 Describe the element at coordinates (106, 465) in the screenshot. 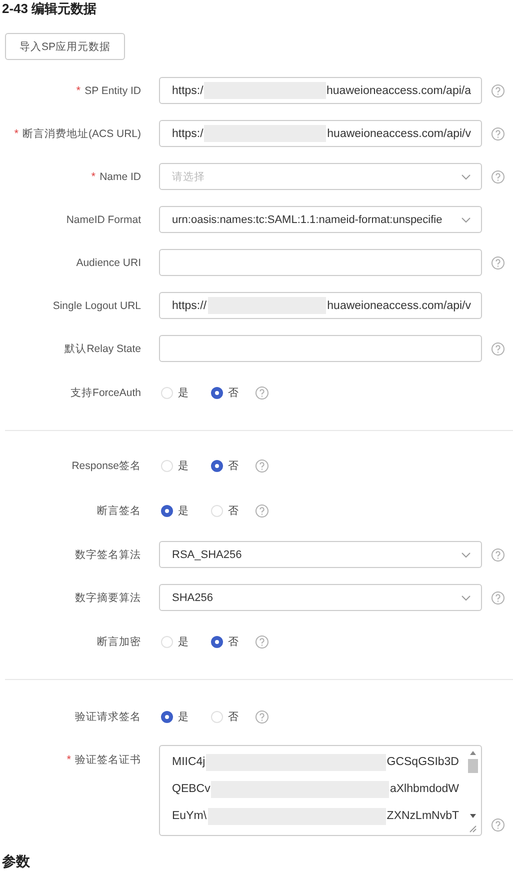

I see `field-label: Response签名` at that location.